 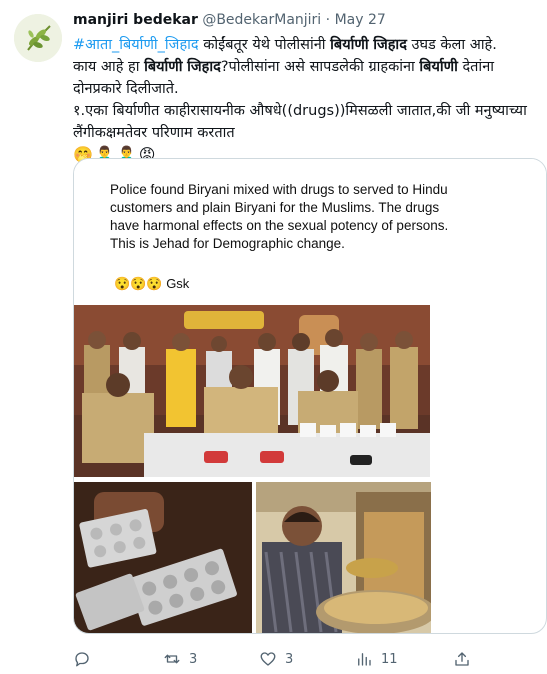 What do you see at coordinates (376, 659) in the screenshot?
I see `views-button: 11` at bounding box center [376, 659].